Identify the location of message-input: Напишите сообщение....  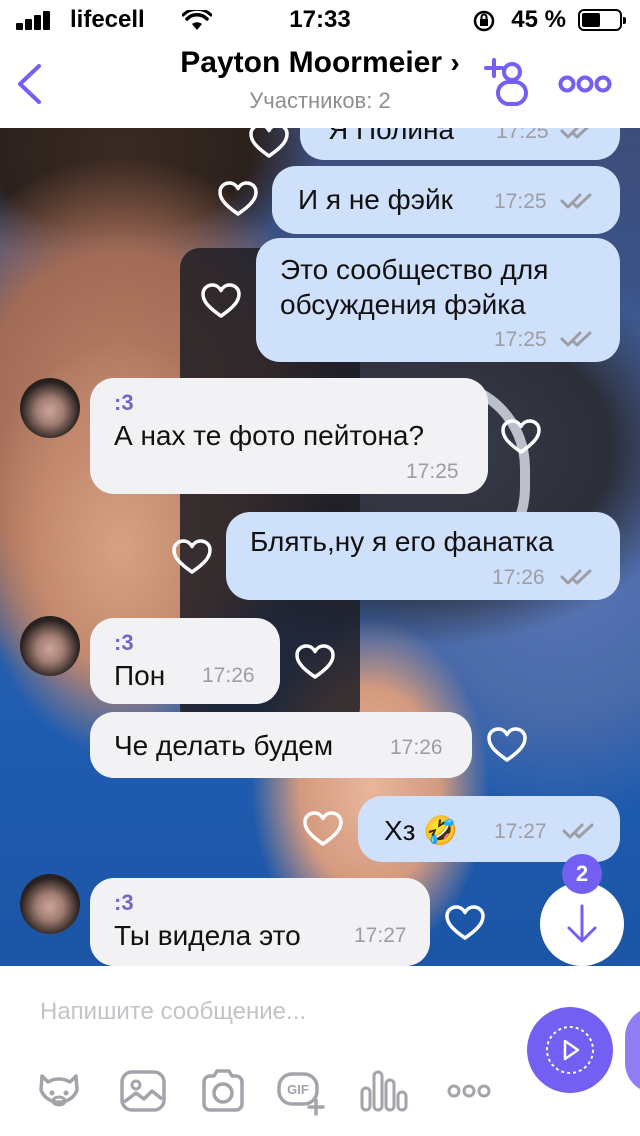
(173, 1012).